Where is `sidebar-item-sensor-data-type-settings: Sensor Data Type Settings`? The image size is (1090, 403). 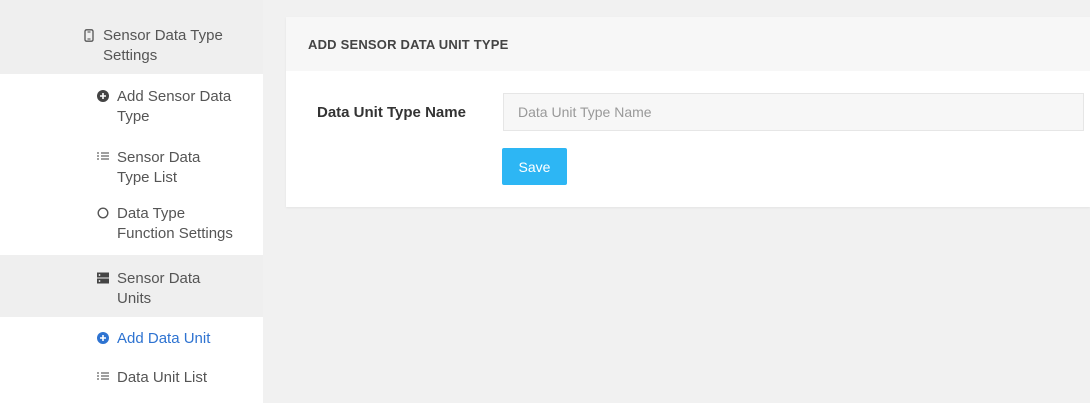 sidebar-item-sensor-data-type-settings: Sensor Data Type Settings is located at coordinates (131, 37).